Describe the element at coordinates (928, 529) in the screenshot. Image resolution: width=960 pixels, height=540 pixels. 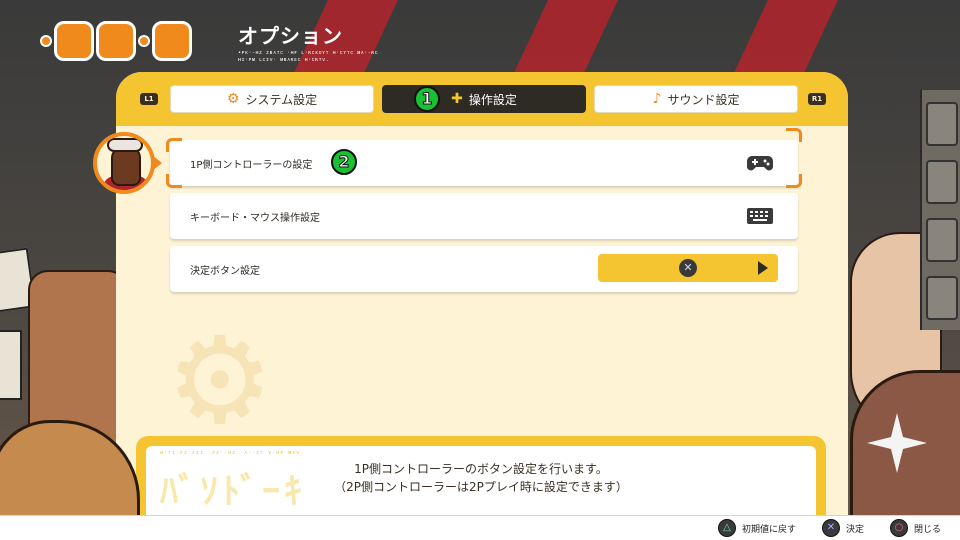
I see `hint-label: 閉じる` at that location.